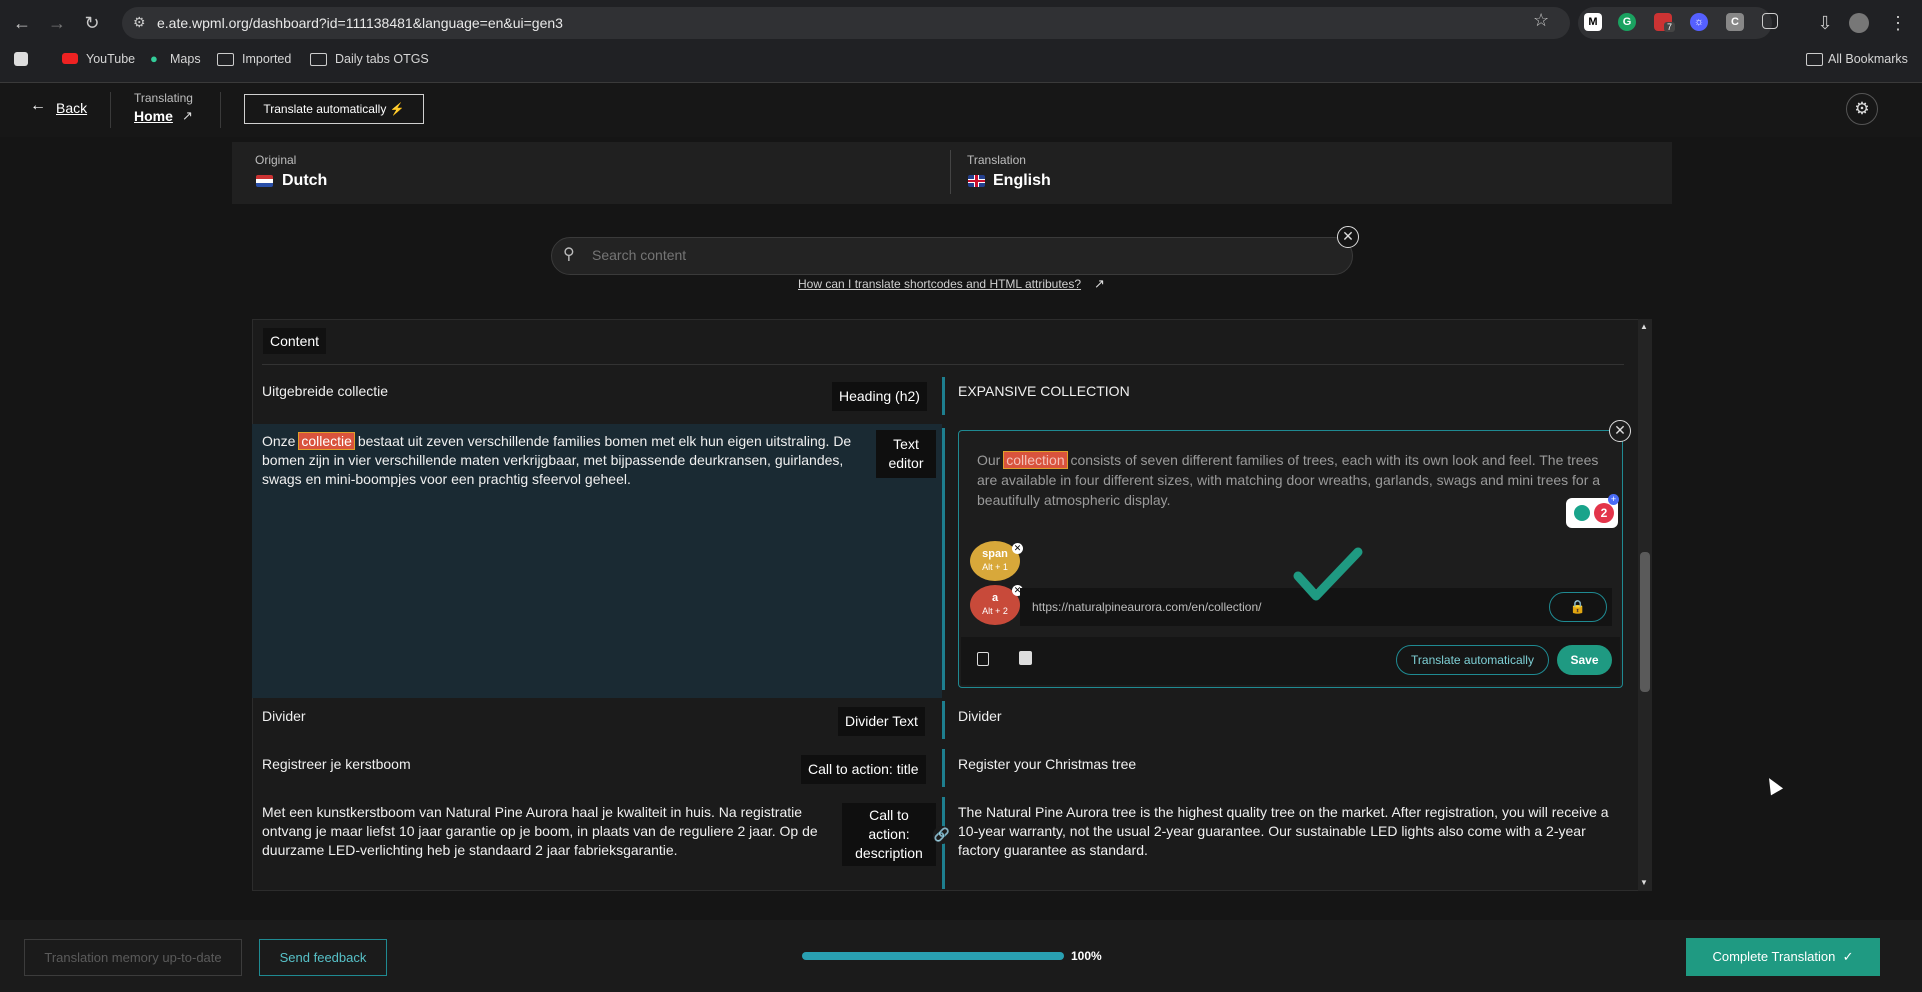  I want to click on translating-label: Translating, so click(163, 98).